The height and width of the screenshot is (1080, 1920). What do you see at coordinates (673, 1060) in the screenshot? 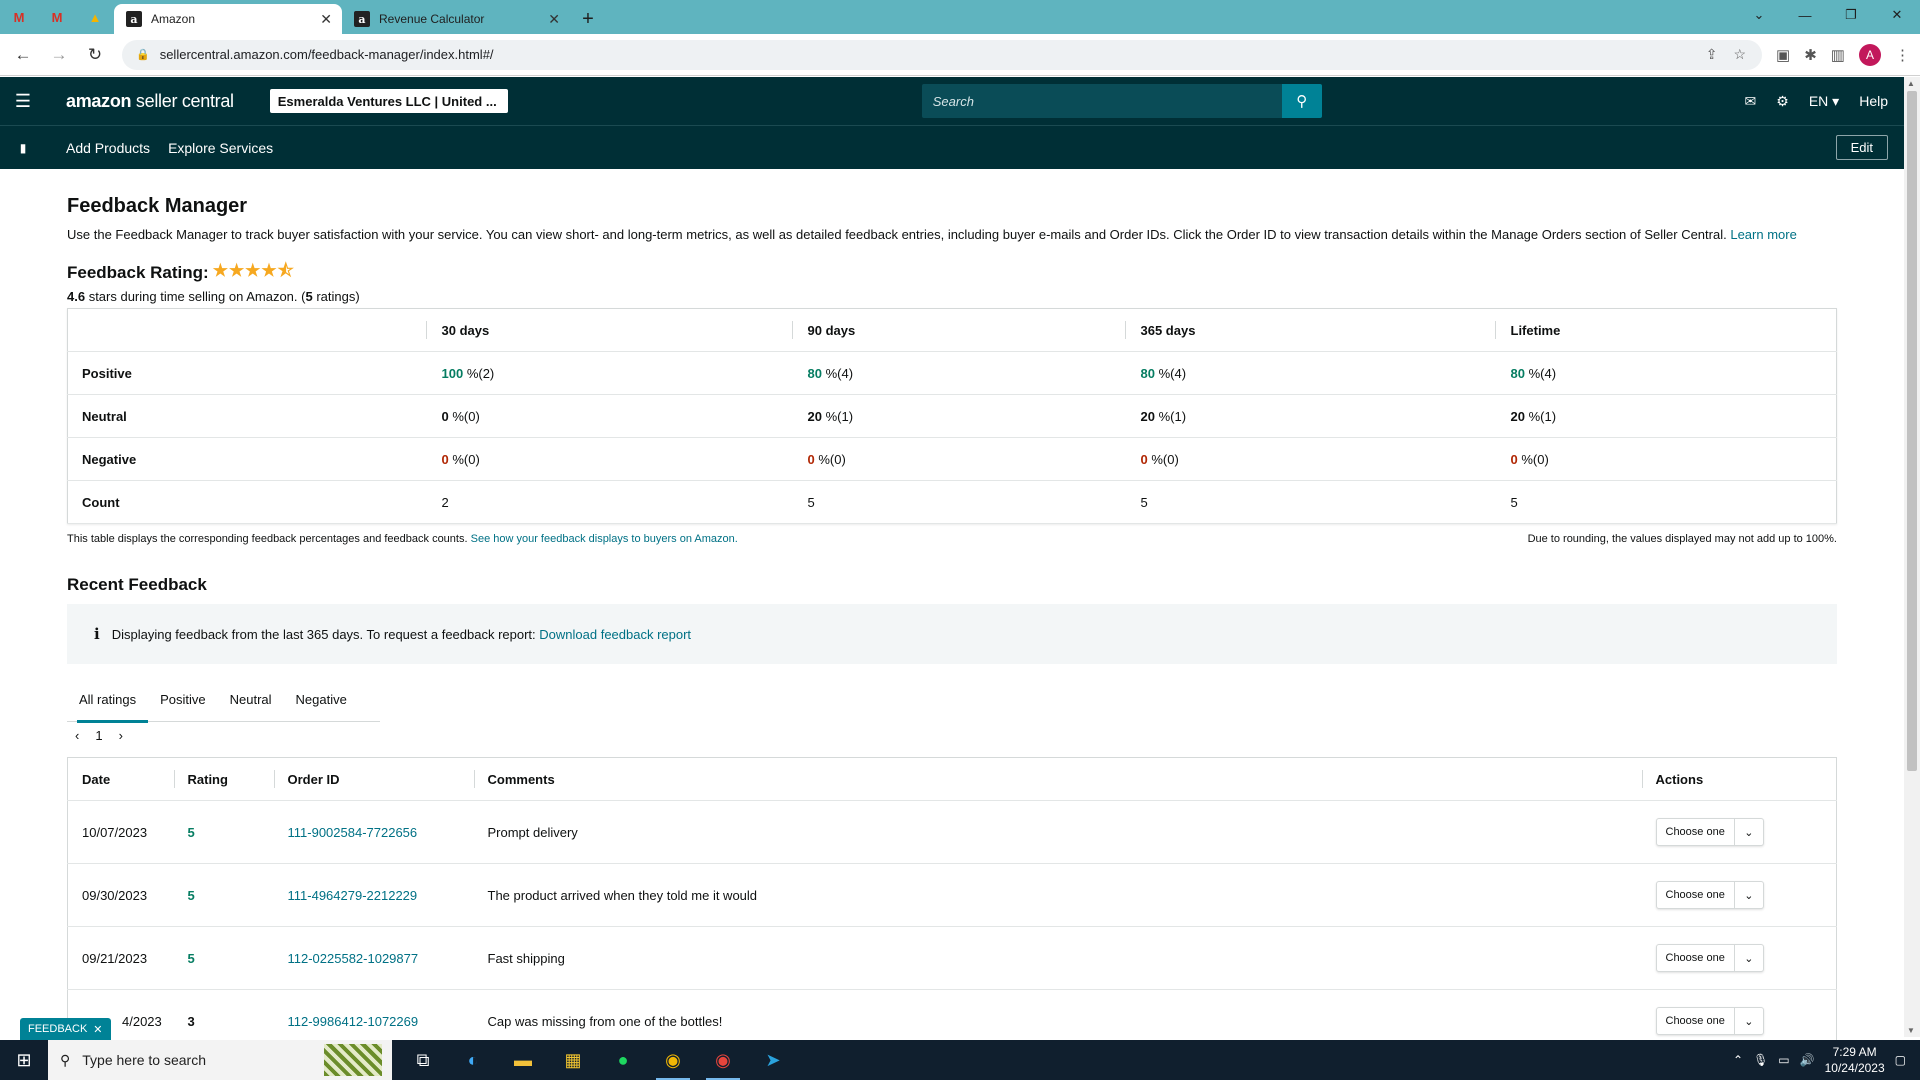
I see `chrome-icon: ◉` at bounding box center [673, 1060].